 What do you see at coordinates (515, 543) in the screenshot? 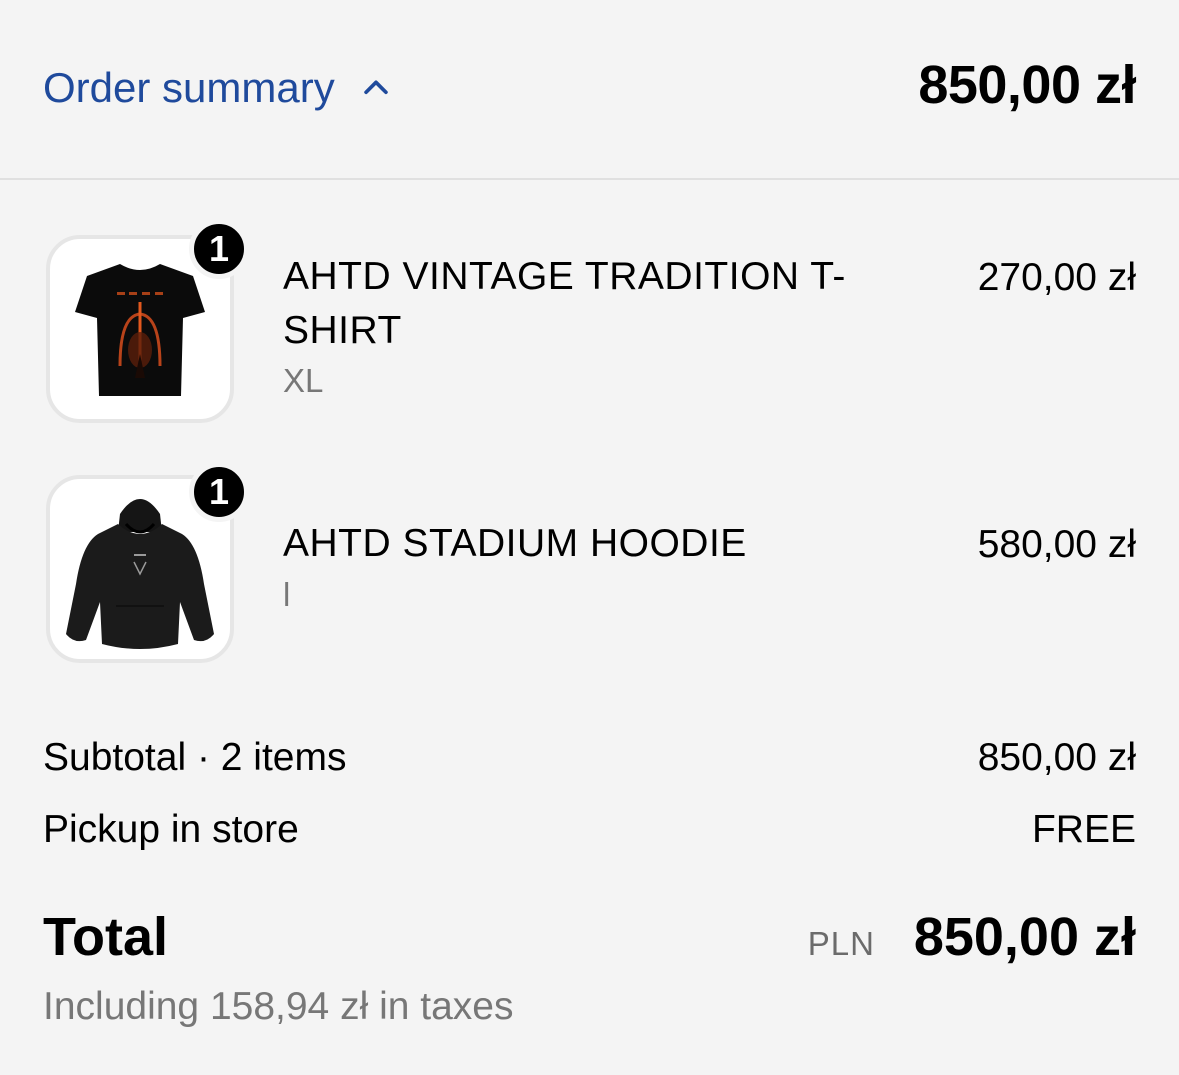
I see `item-name: AHTD STADIUM HOODIE` at bounding box center [515, 543].